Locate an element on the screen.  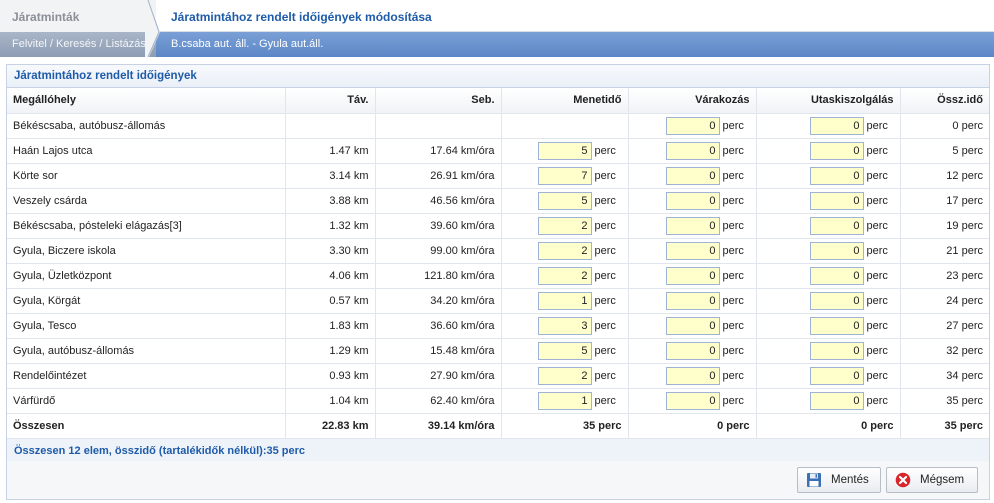
travel-time-cell: 3 perc is located at coordinates (565, 326).